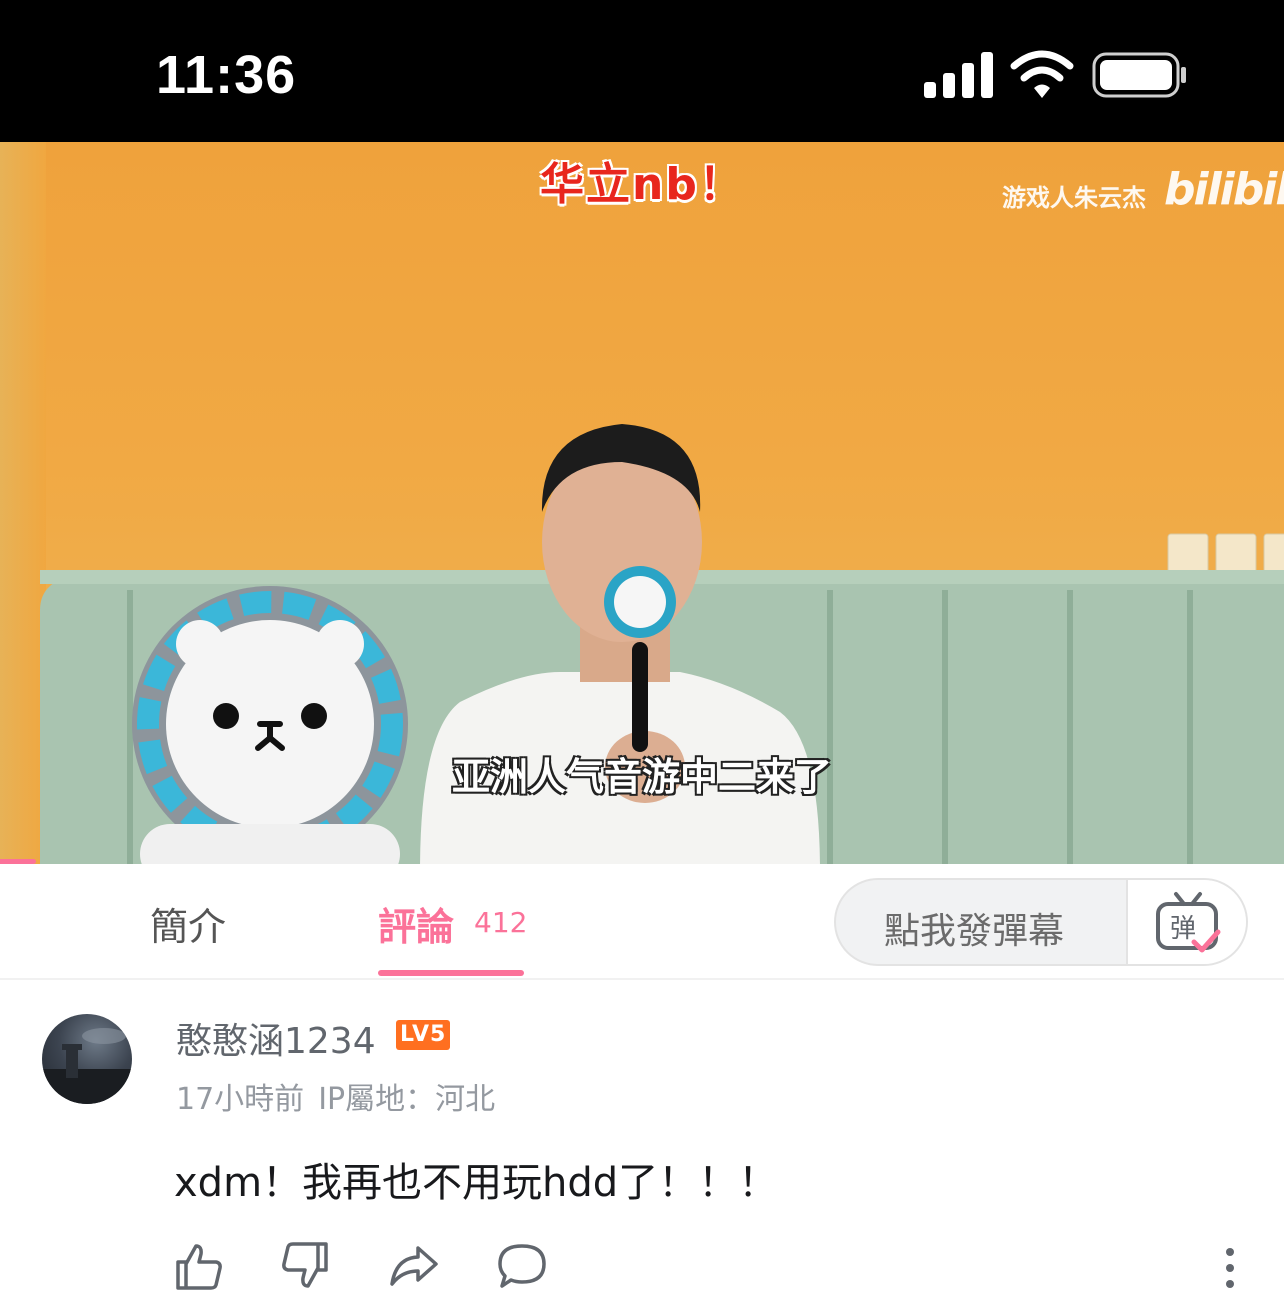  I want to click on danmaku-bar: 點我發彈幕 弹, so click(1041, 922).